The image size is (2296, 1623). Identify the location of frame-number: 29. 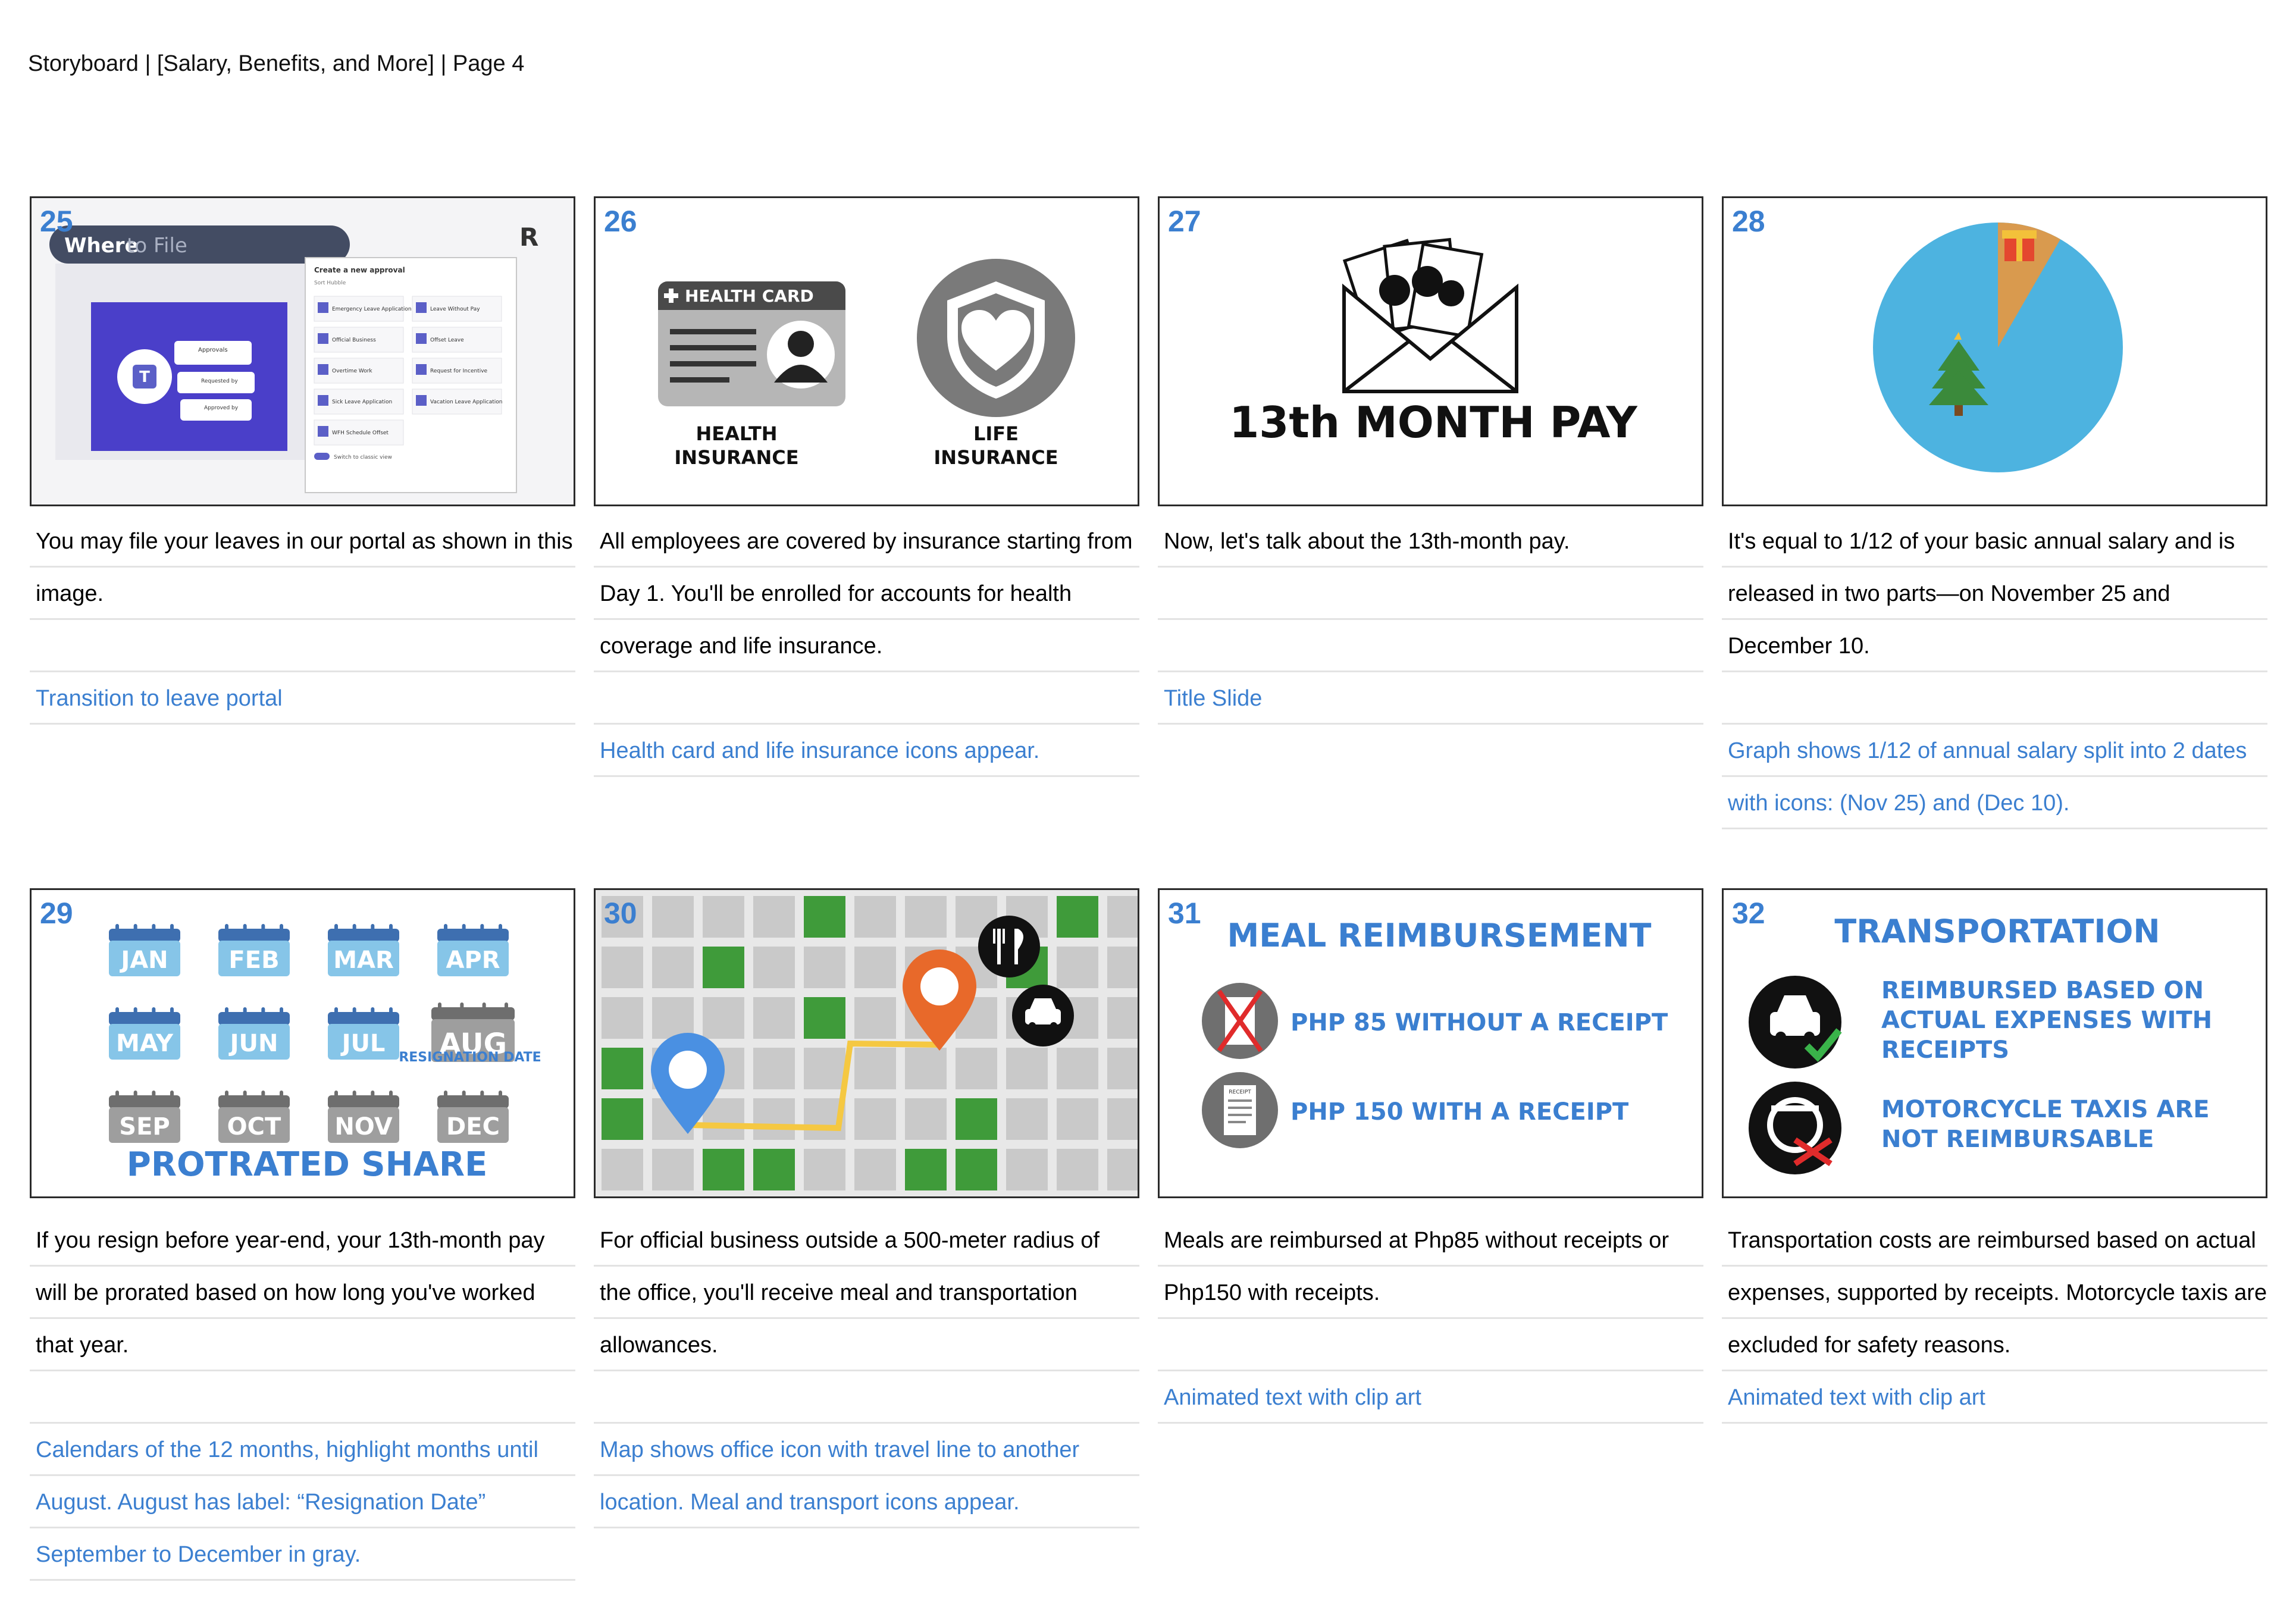
(56, 913).